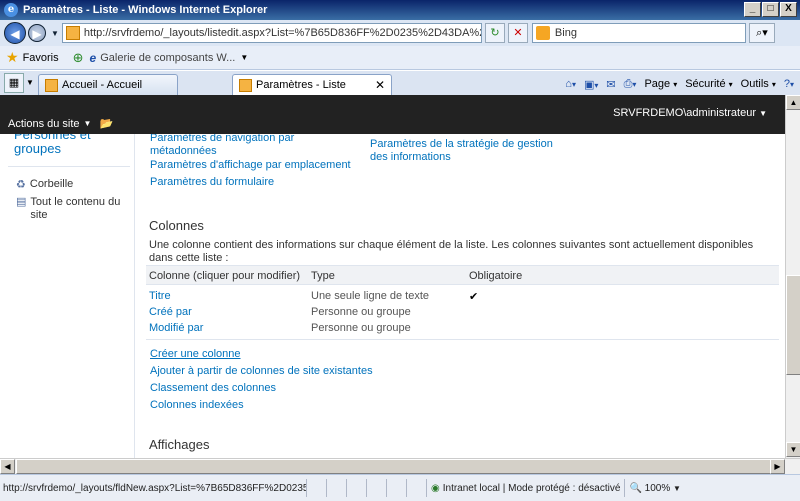  Describe the element at coordinates (78, 58) in the screenshot. I see `add-favorite-icon: ⊕` at that location.